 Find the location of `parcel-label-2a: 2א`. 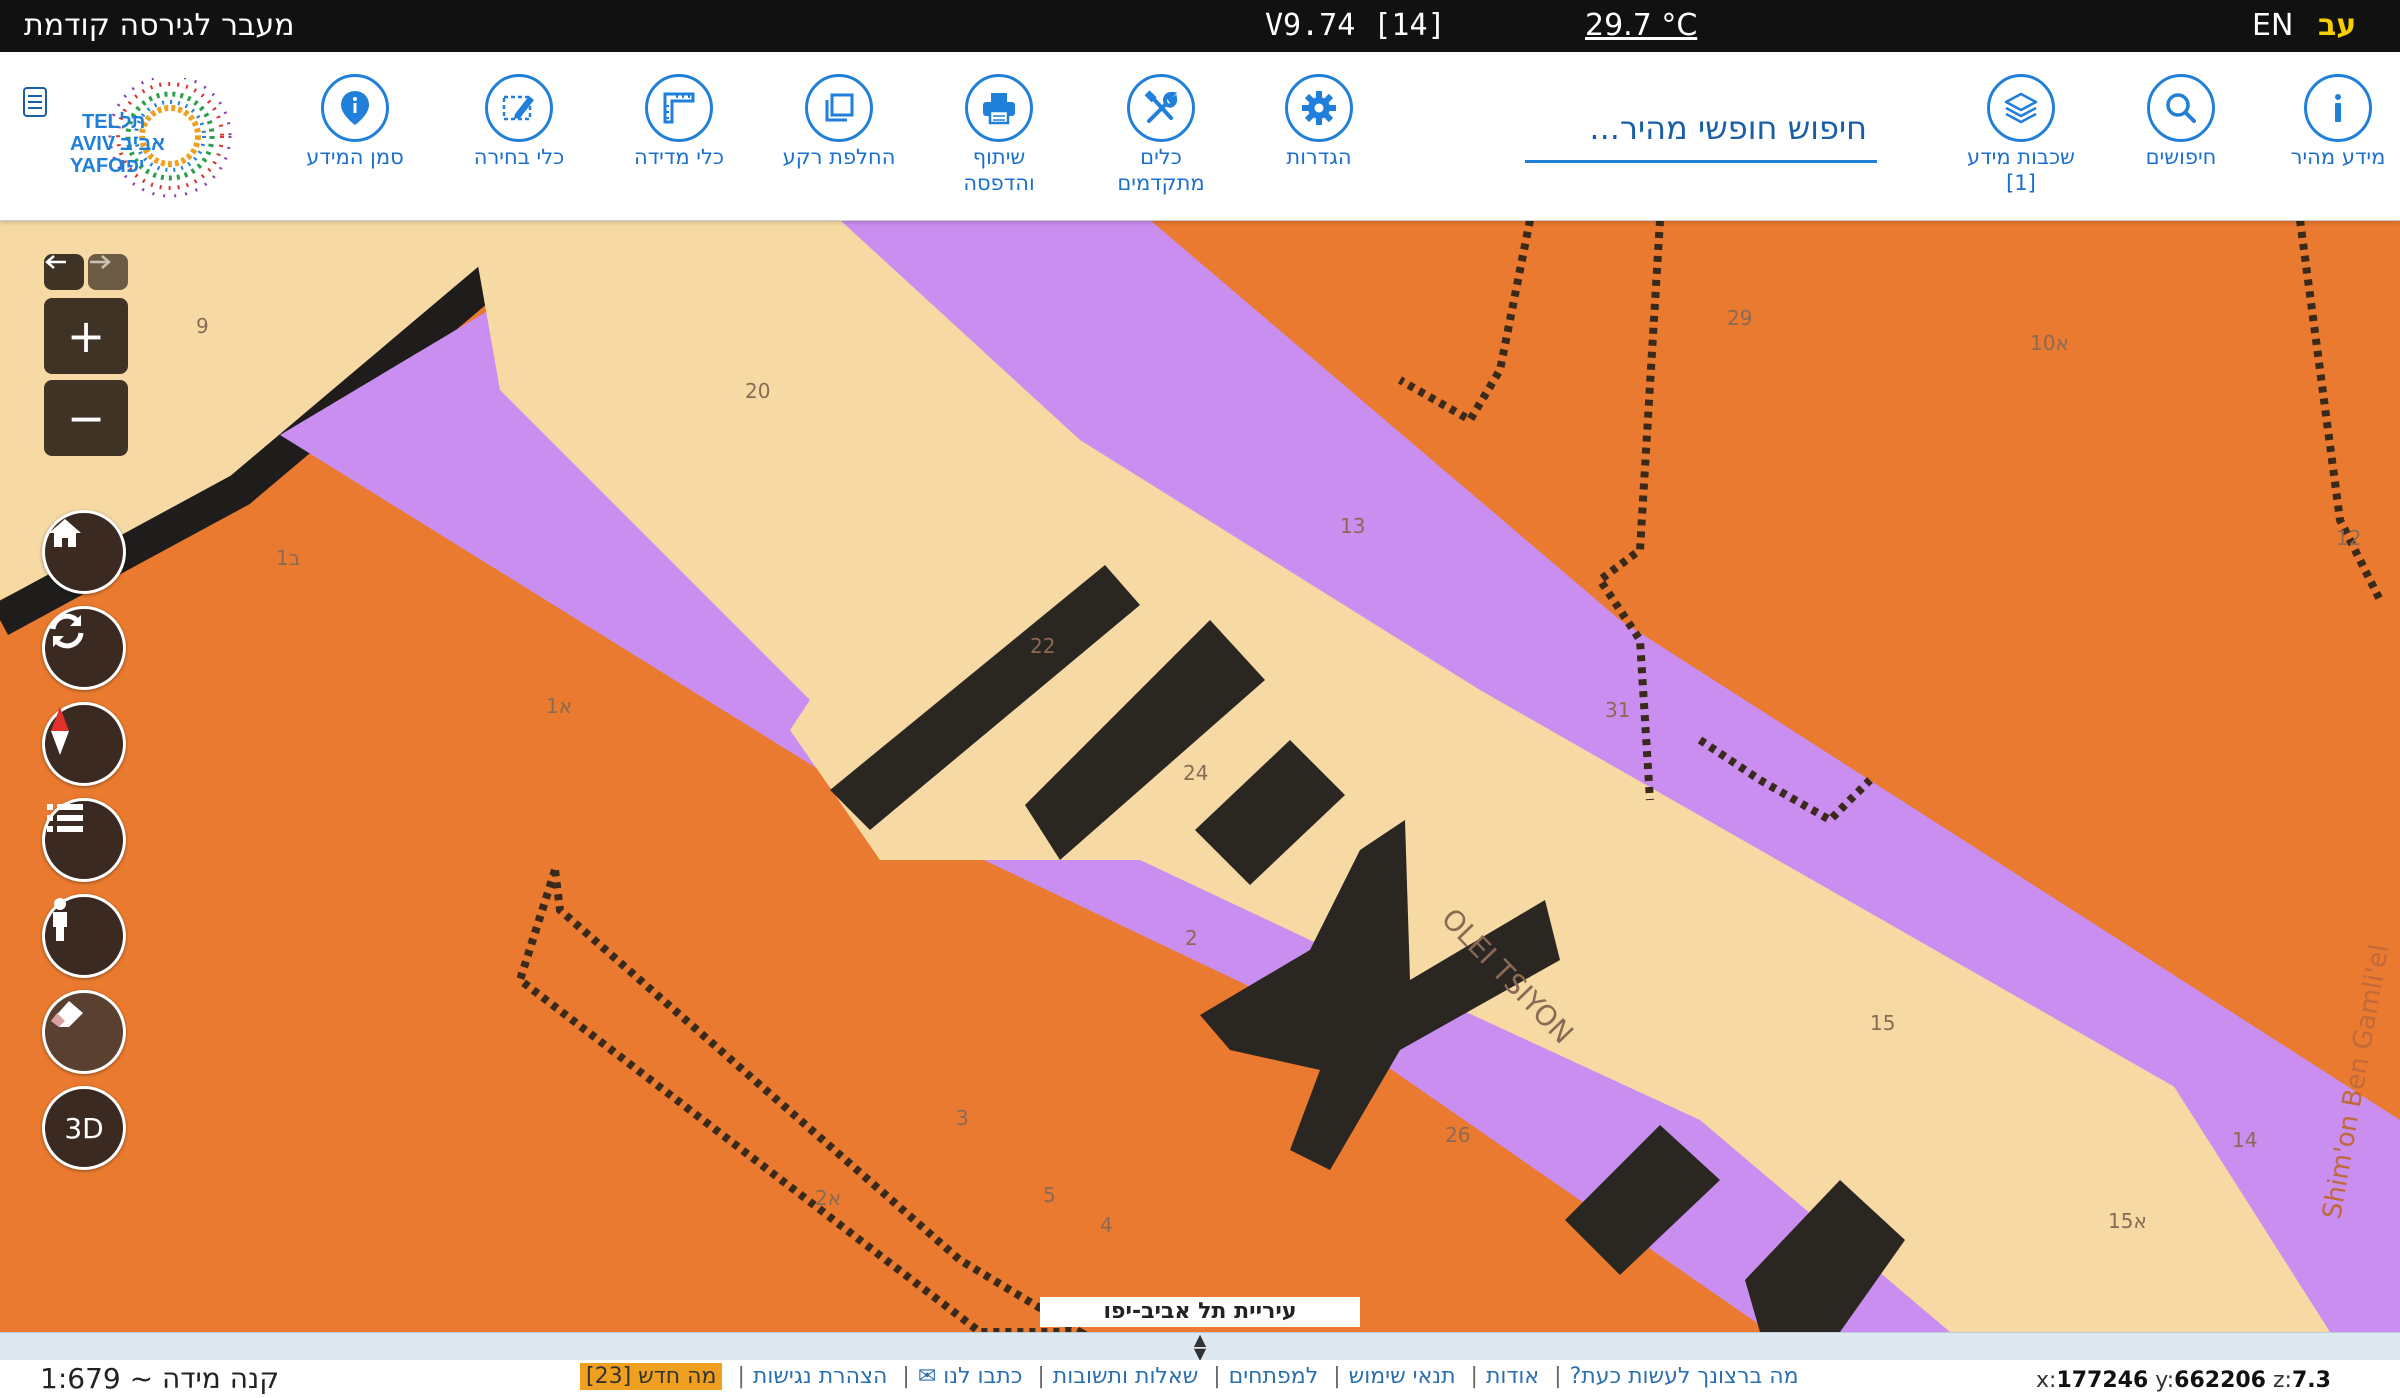

parcel-label-2a: 2א is located at coordinates (828, 1198).